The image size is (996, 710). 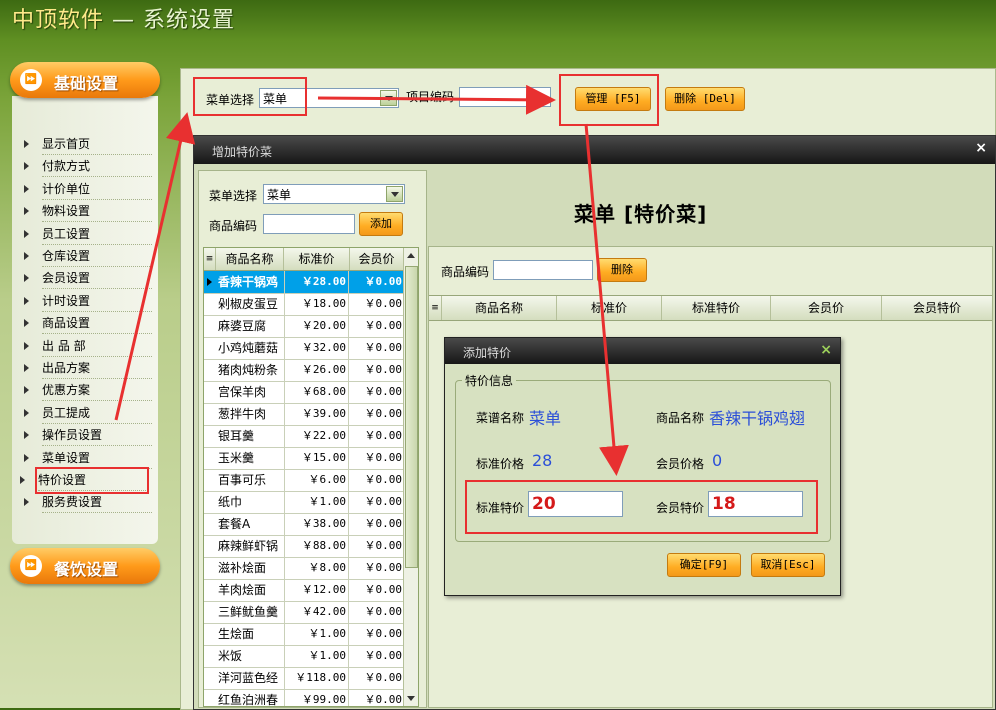 I want to click on table-row: 麻婆豆腐 ￥20.00 ￥0.00, so click(x=304, y=326).